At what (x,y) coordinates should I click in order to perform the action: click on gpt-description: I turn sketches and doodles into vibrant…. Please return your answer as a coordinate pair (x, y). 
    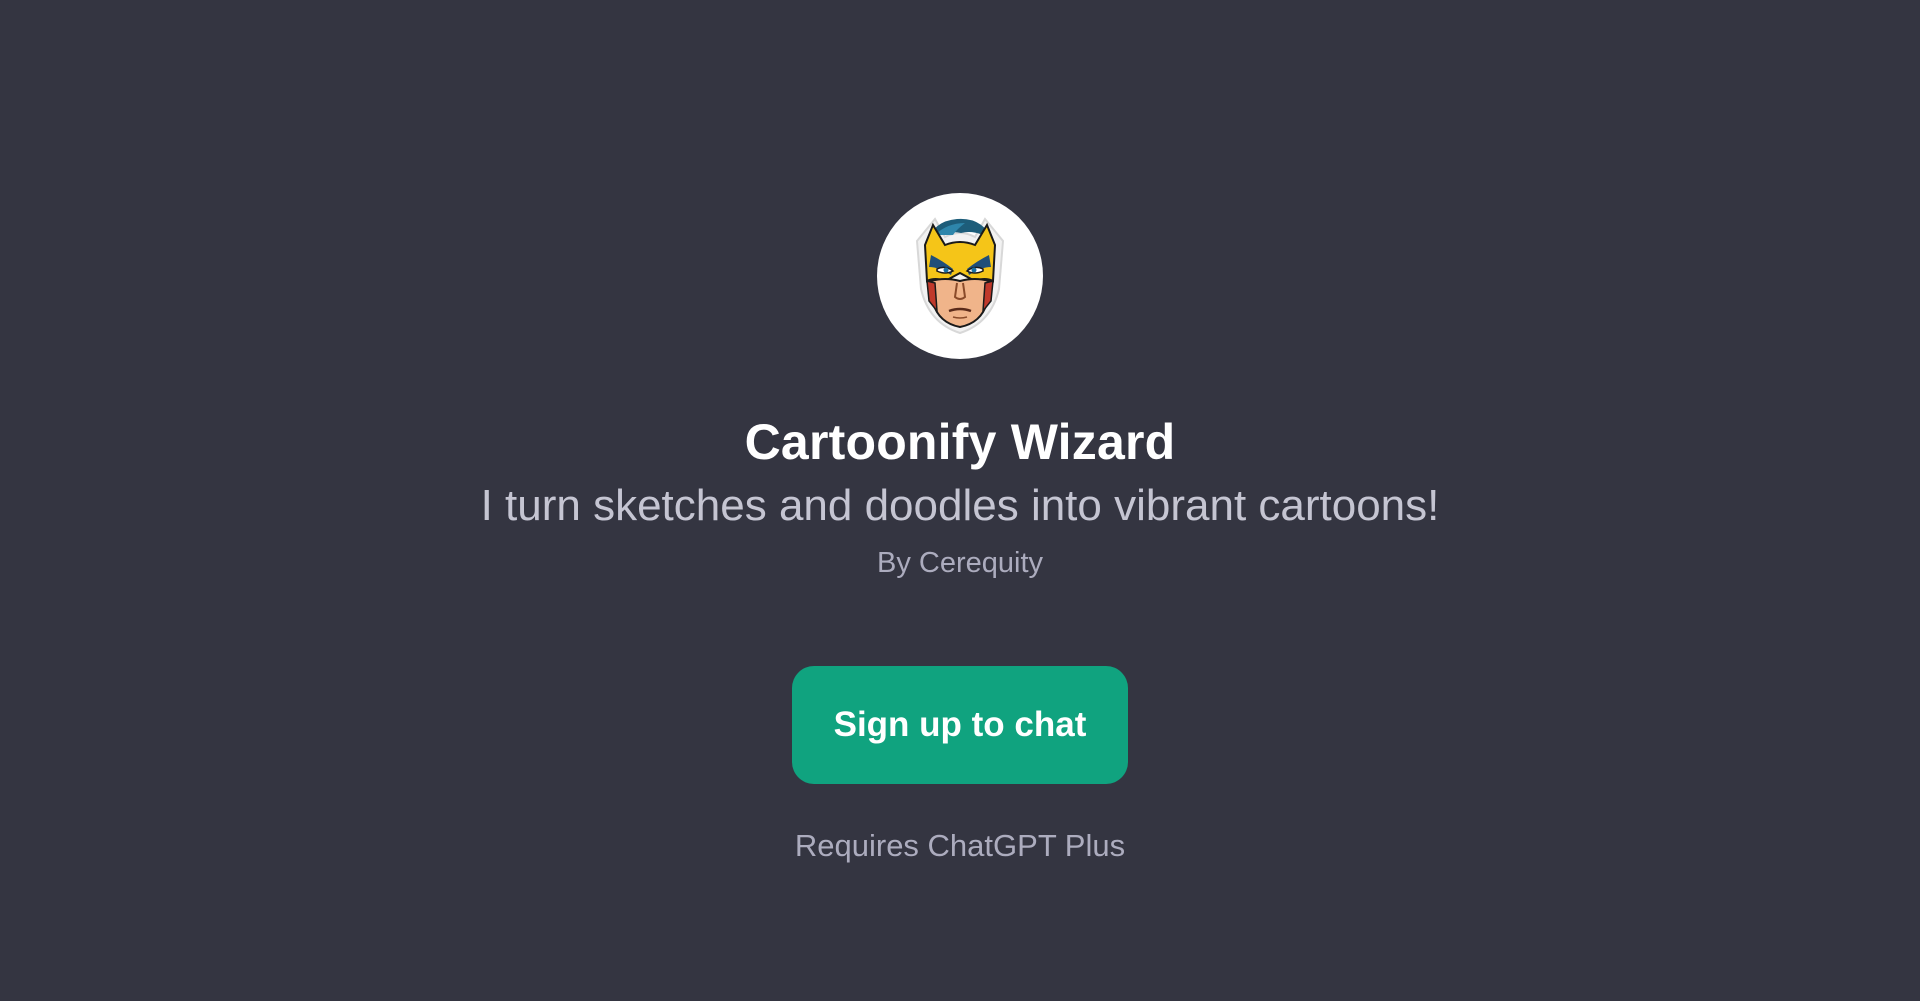
    Looking at the image, I should click on (960, 505).